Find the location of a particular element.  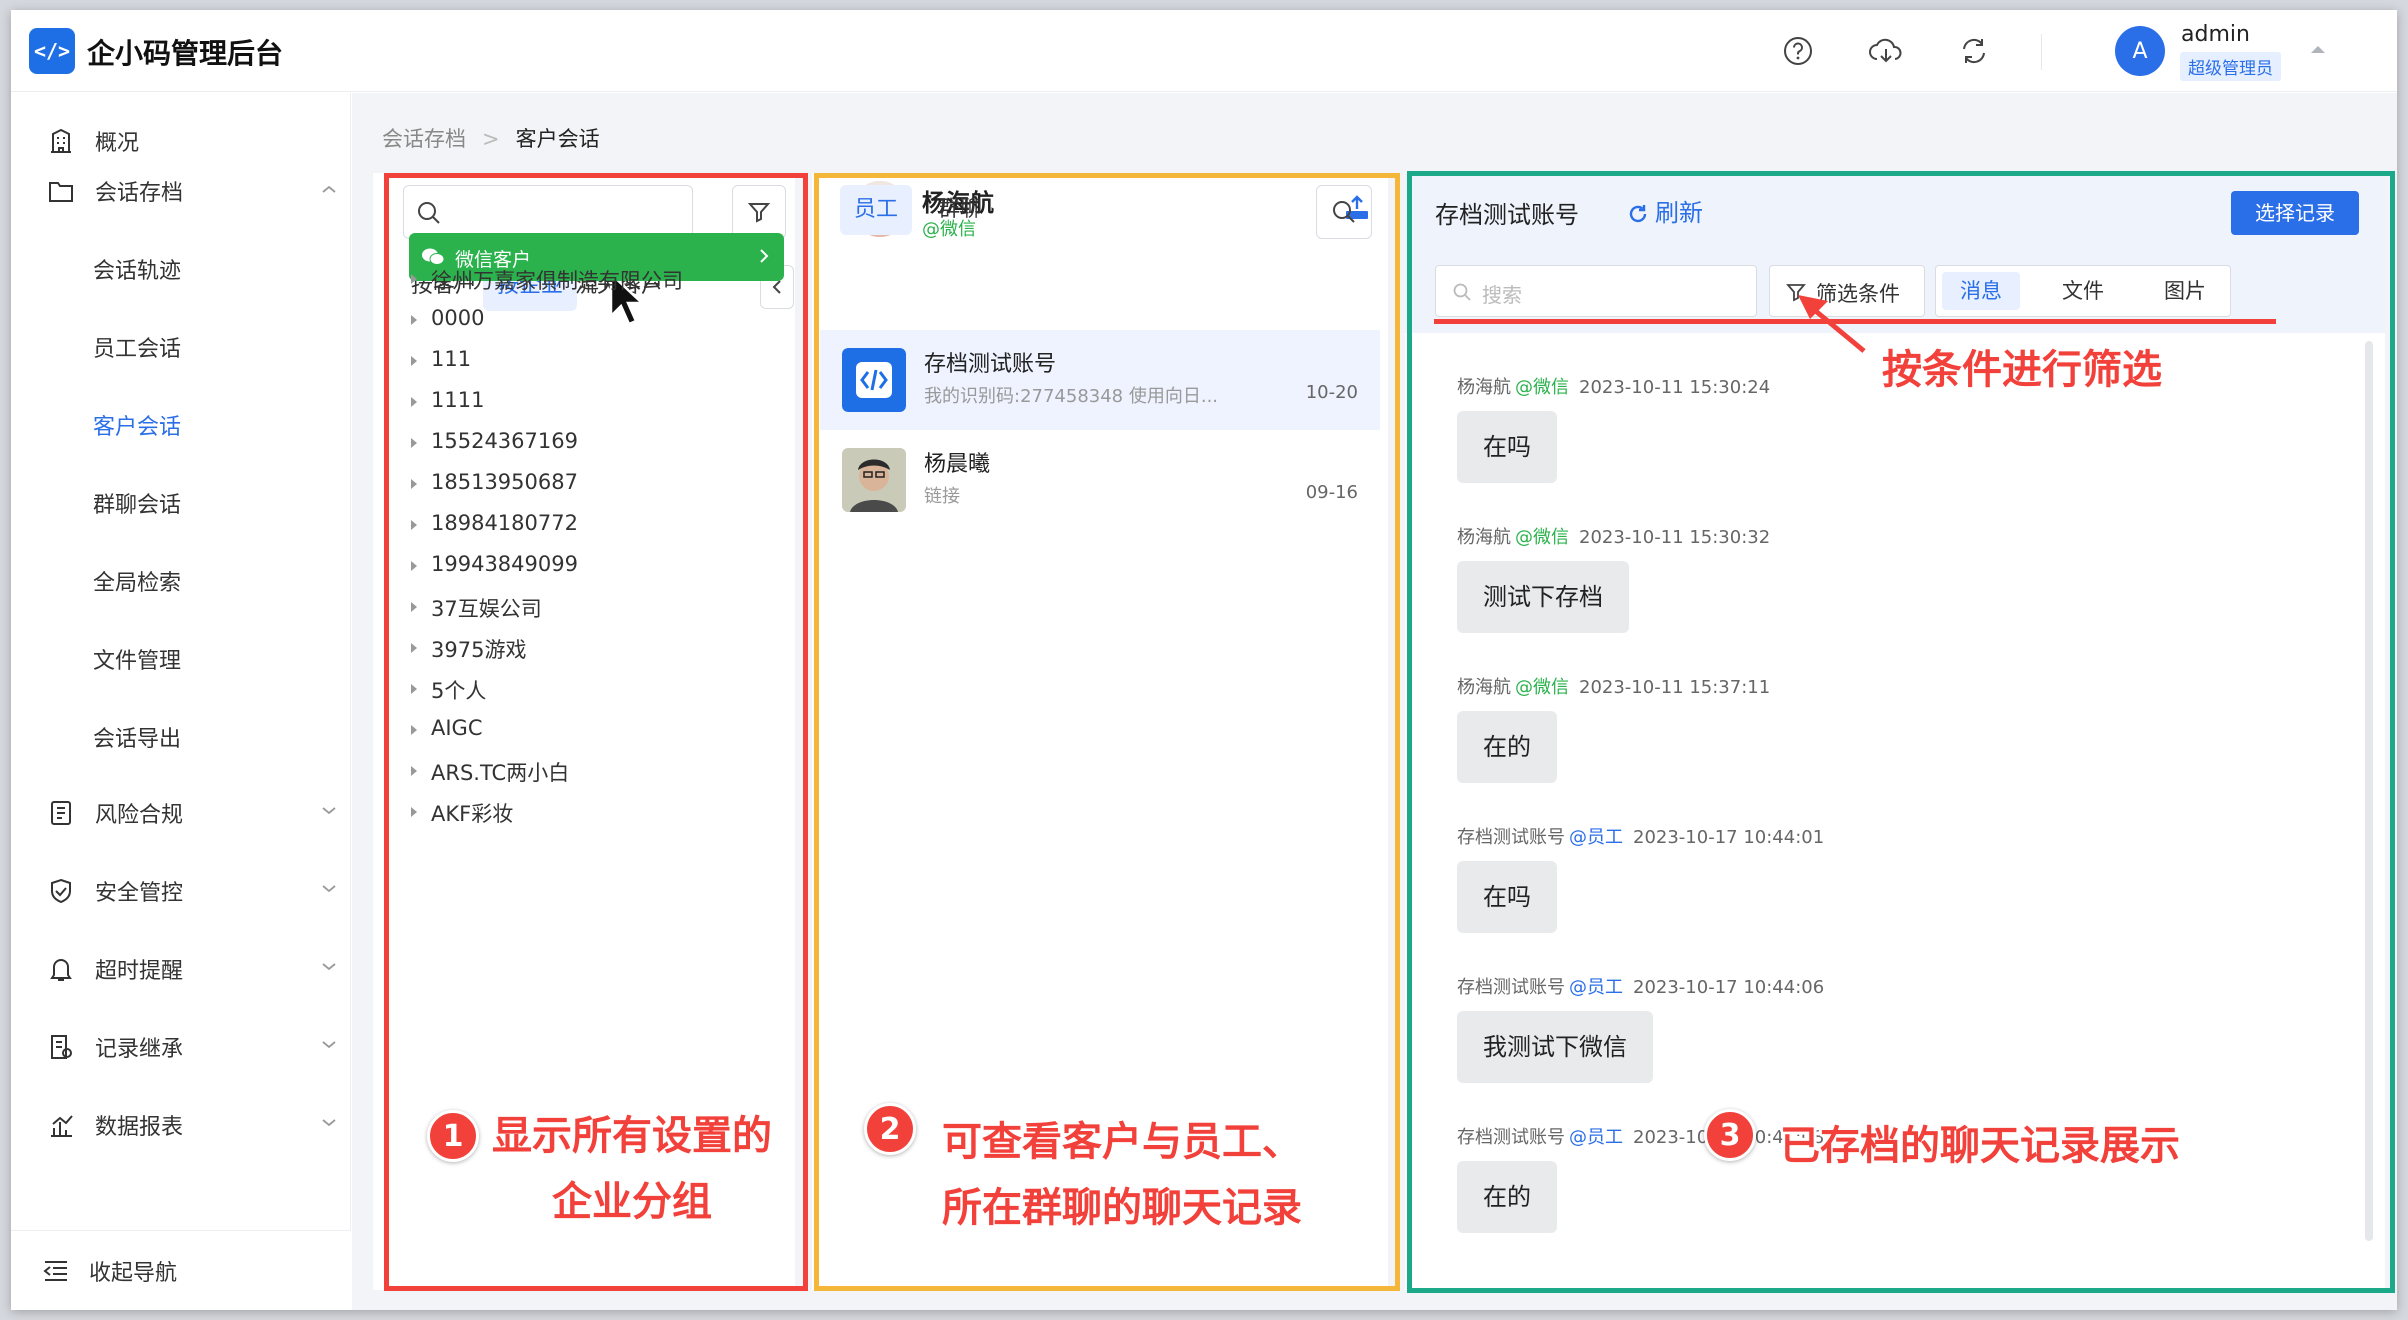

record-type-segment: 消息 文件 图片 is located at coordinates (2083, 291).